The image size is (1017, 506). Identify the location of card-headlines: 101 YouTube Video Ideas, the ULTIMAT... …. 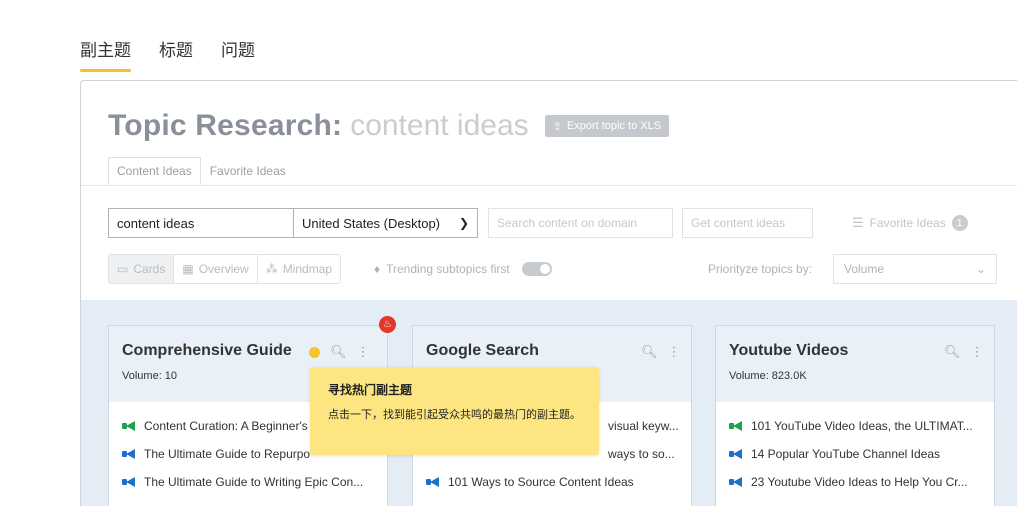
(855, 454).